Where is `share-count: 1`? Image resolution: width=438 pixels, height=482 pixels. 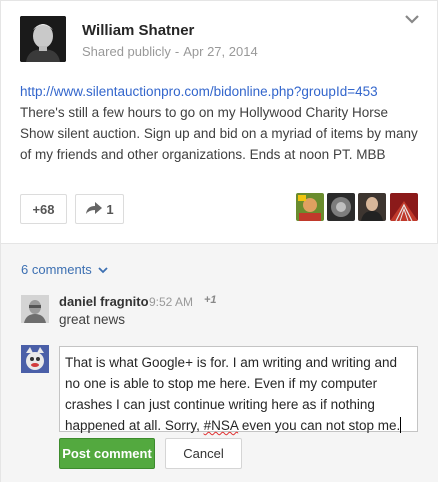
share-count: 1 is located at coordinates (110, 209).